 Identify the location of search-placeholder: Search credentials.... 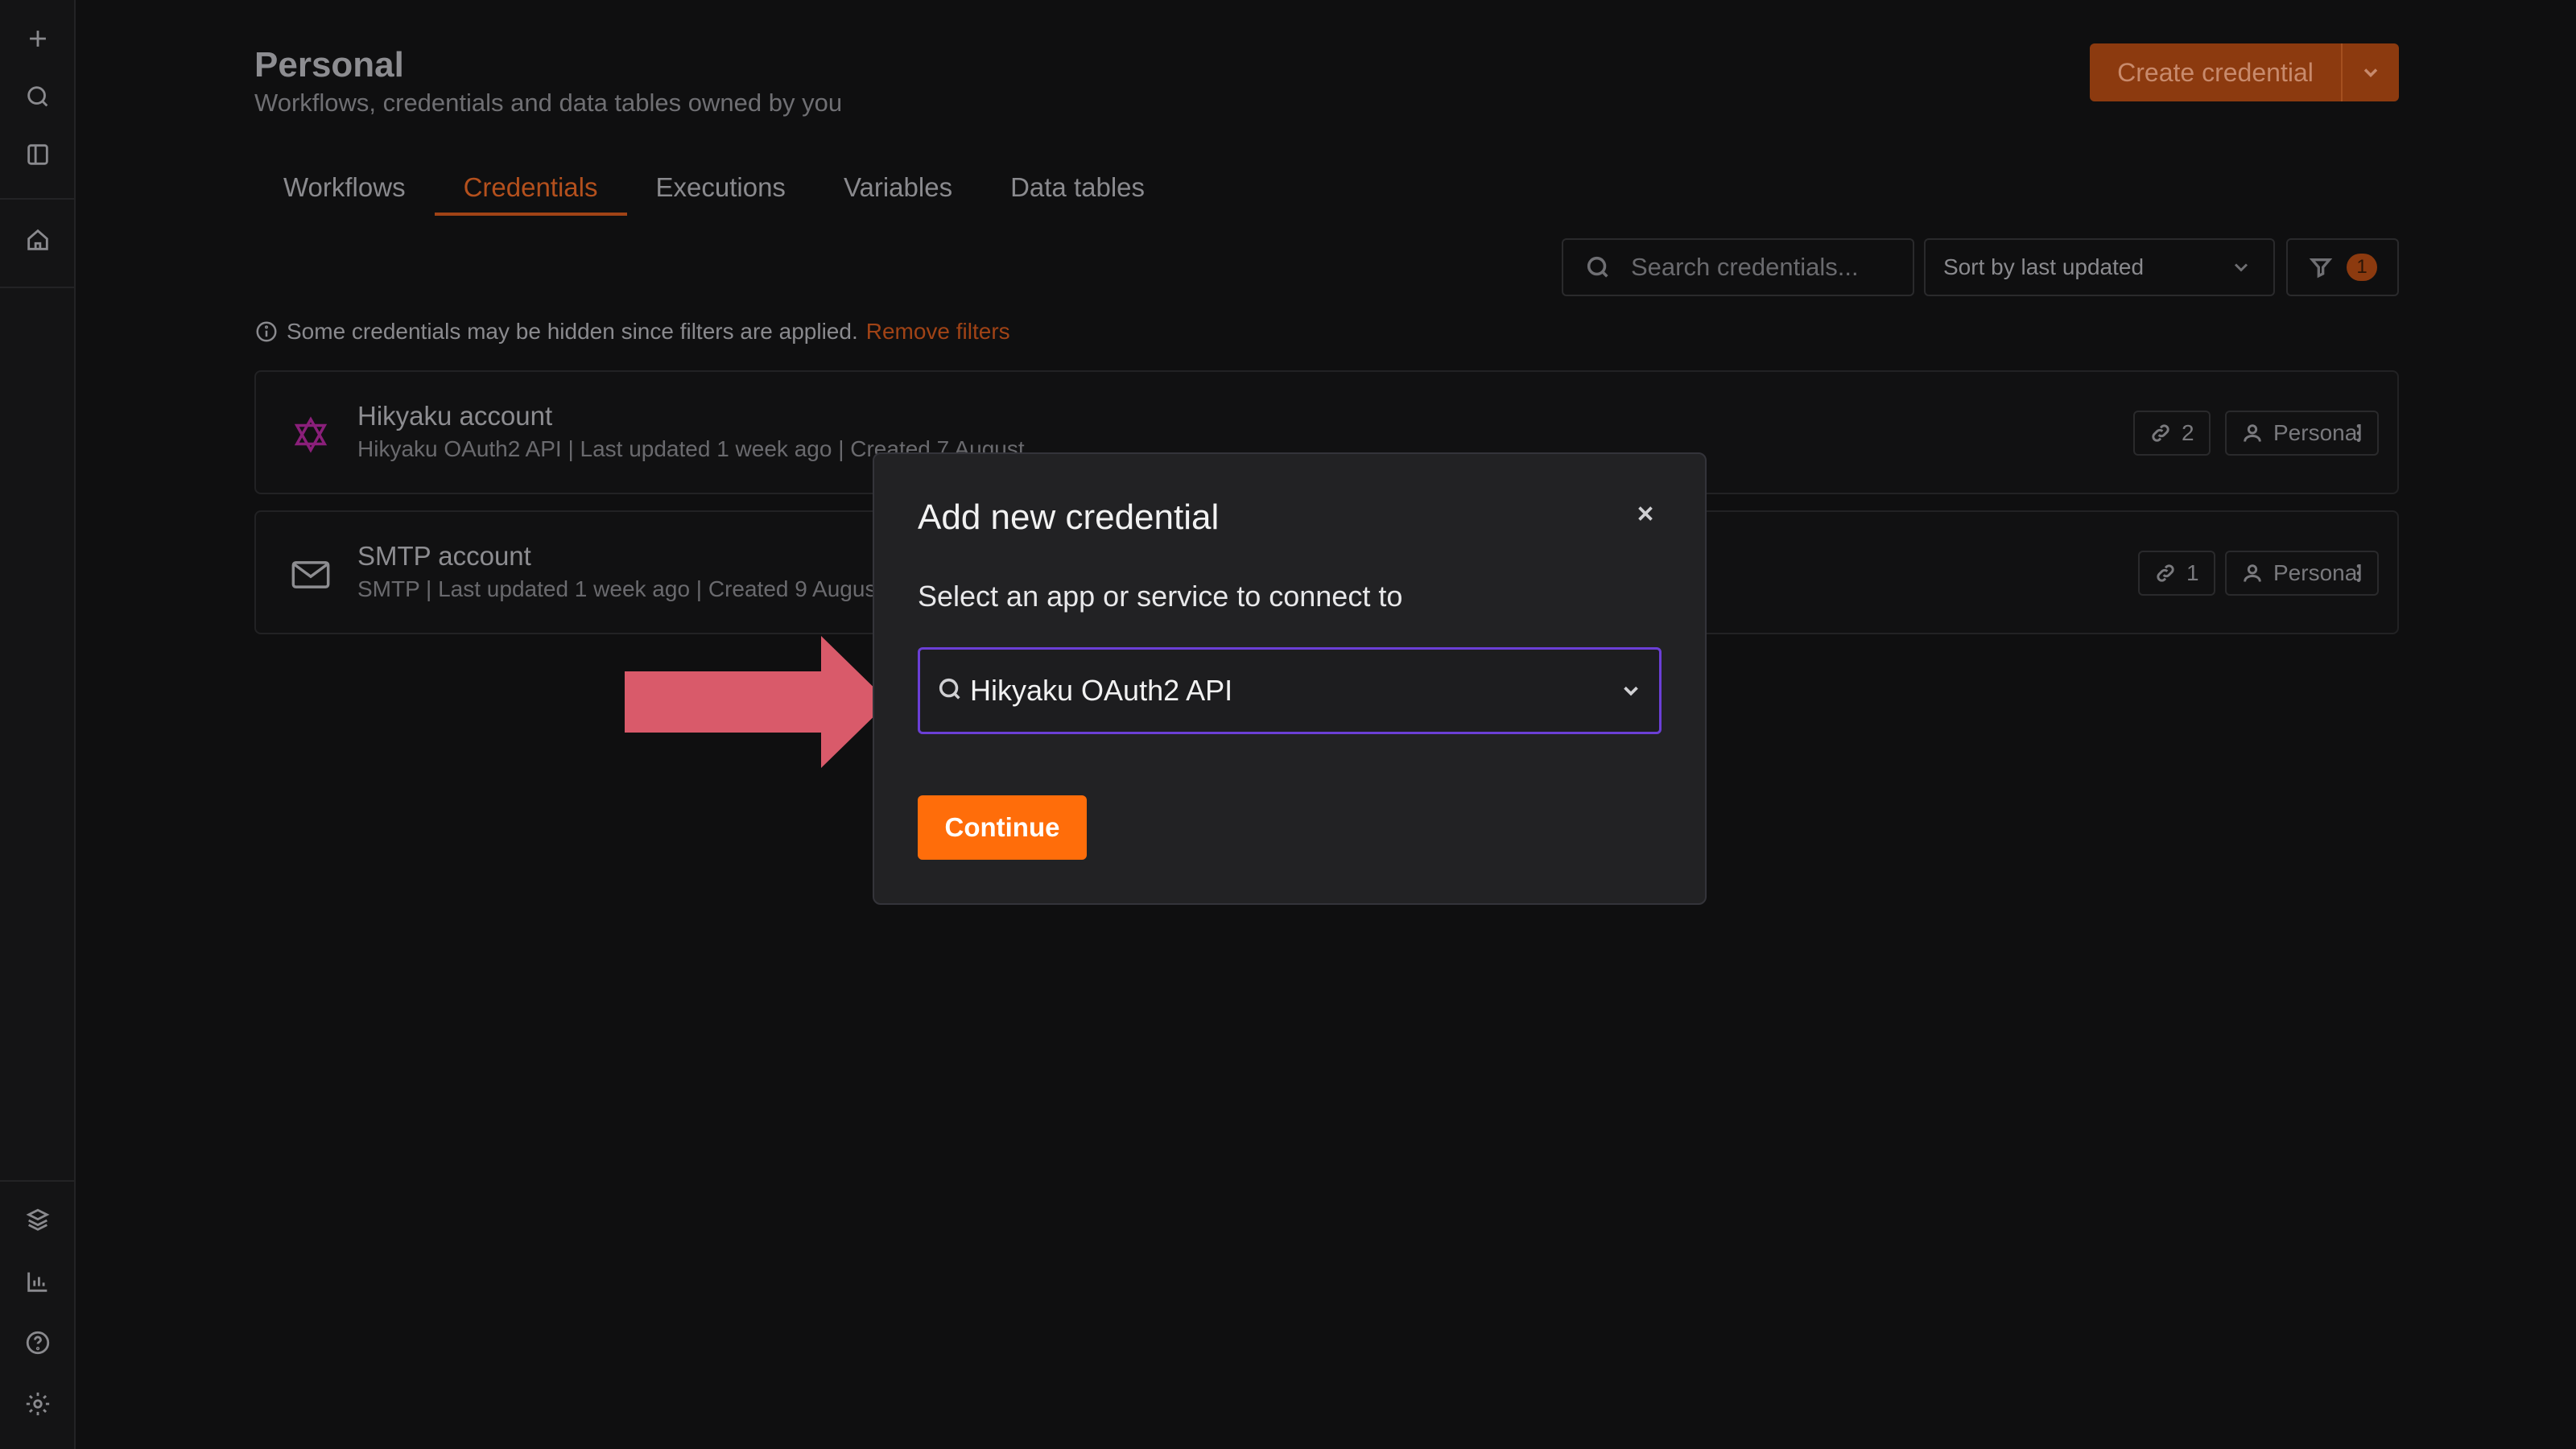
(1745, 267).